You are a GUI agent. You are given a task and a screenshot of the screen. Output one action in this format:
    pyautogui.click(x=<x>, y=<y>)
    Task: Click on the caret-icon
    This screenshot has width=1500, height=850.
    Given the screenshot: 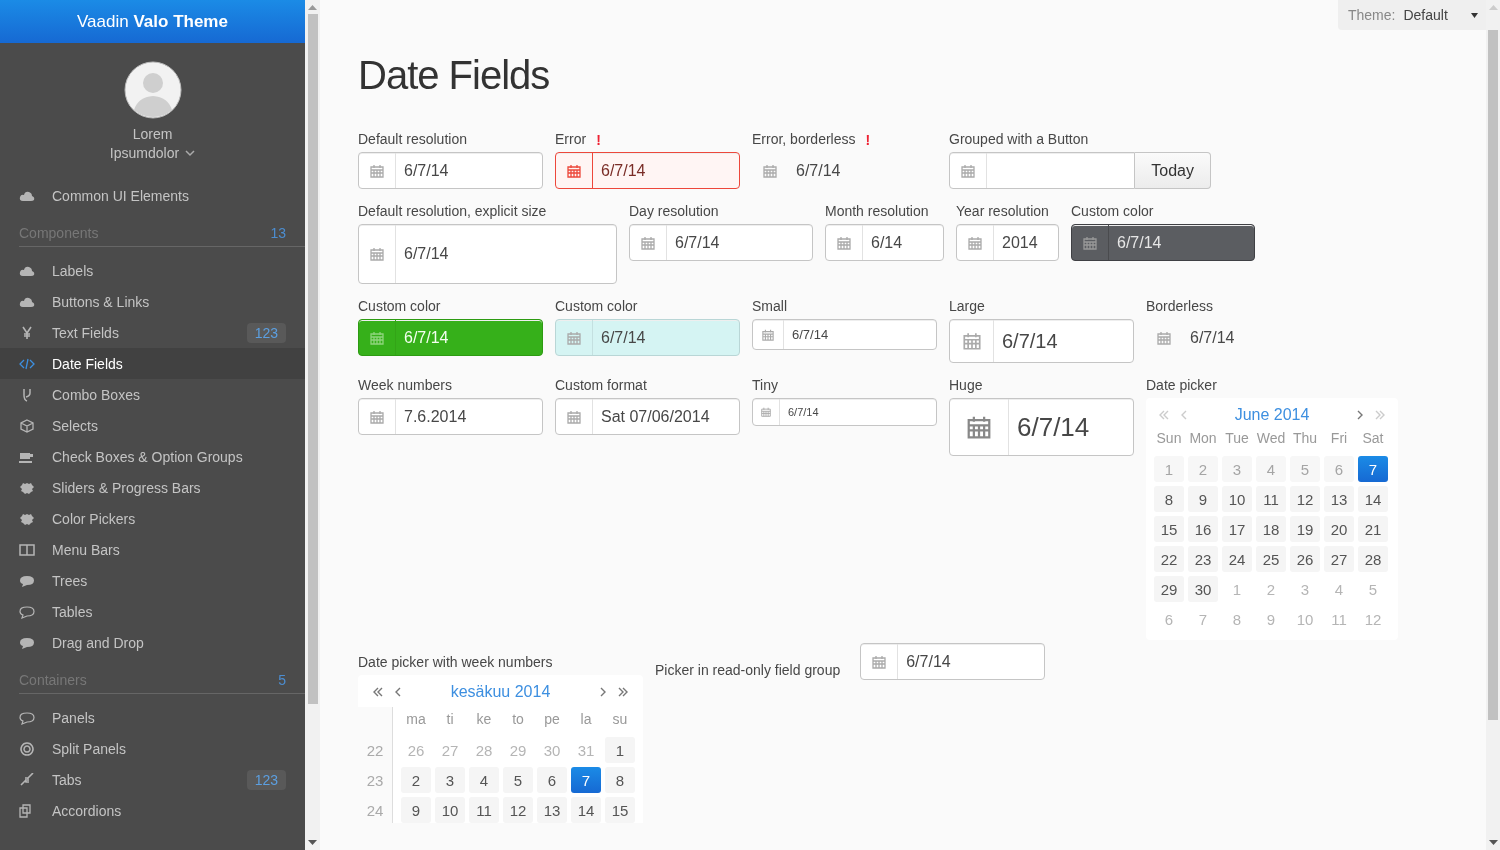 What is the action you would take?
    pyautogui.click(x=1474, y=15)
    